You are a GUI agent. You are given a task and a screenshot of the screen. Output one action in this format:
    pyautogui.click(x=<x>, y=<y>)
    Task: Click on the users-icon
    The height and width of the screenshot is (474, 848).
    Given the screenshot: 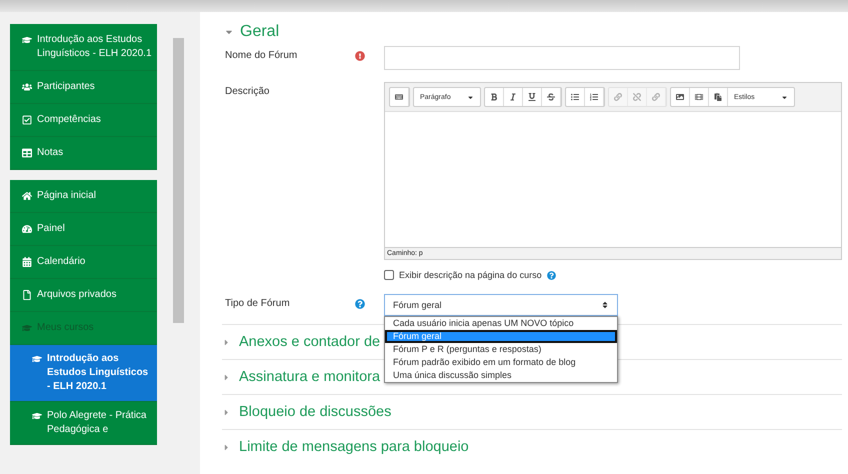 What is the action you would take?
    pyautogui.click(x=27, y=87)
    